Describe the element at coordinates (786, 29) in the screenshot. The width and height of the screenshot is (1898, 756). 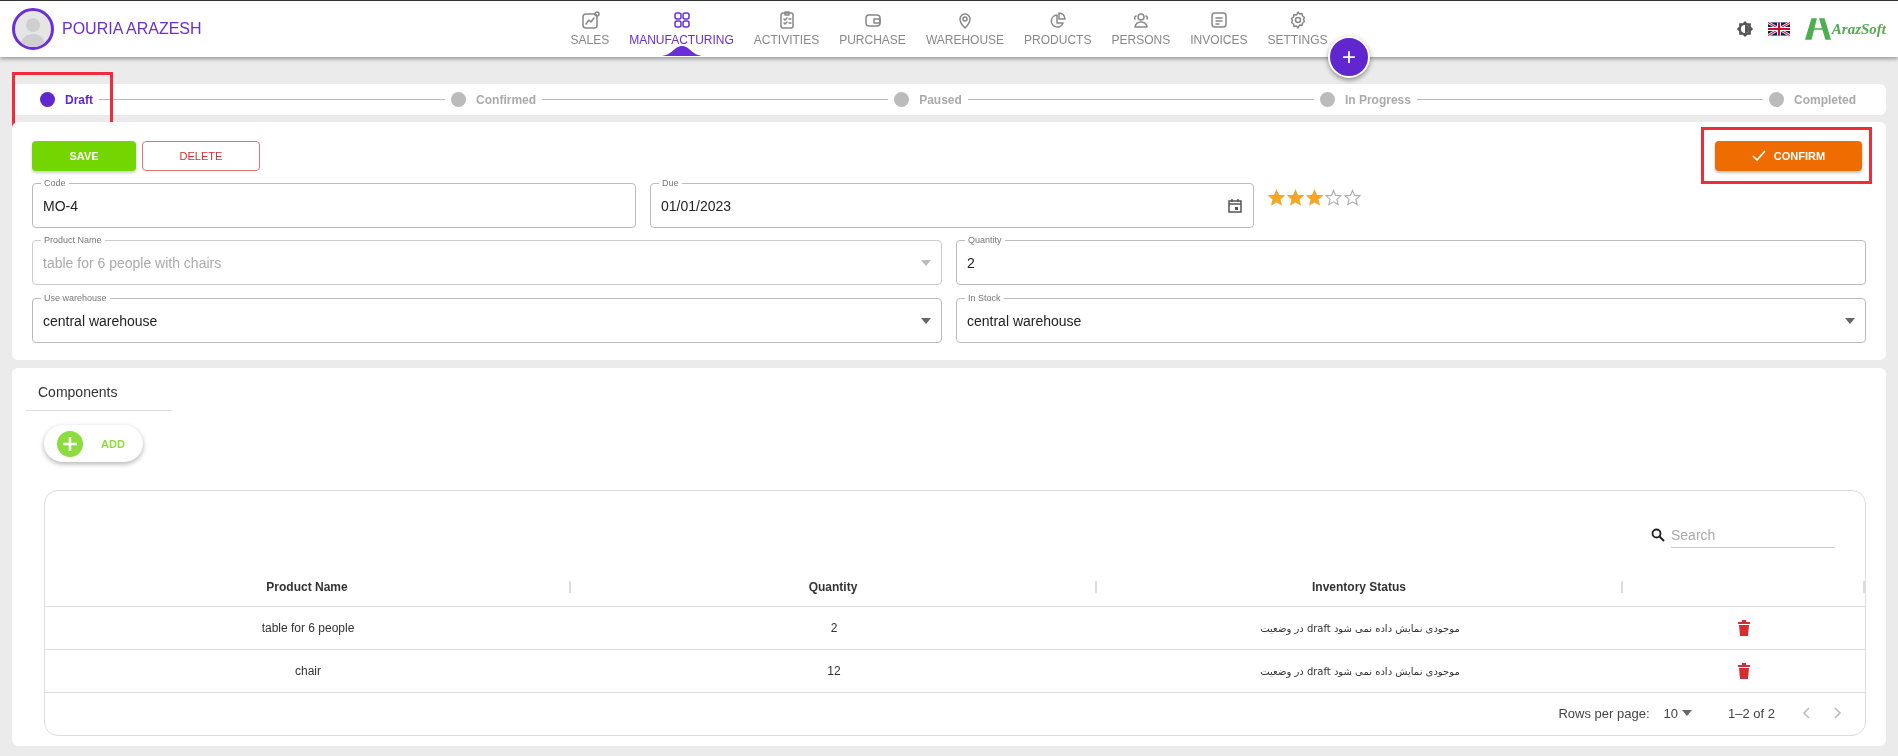
I see `nav-tab: ACTIVITIES` at that location.